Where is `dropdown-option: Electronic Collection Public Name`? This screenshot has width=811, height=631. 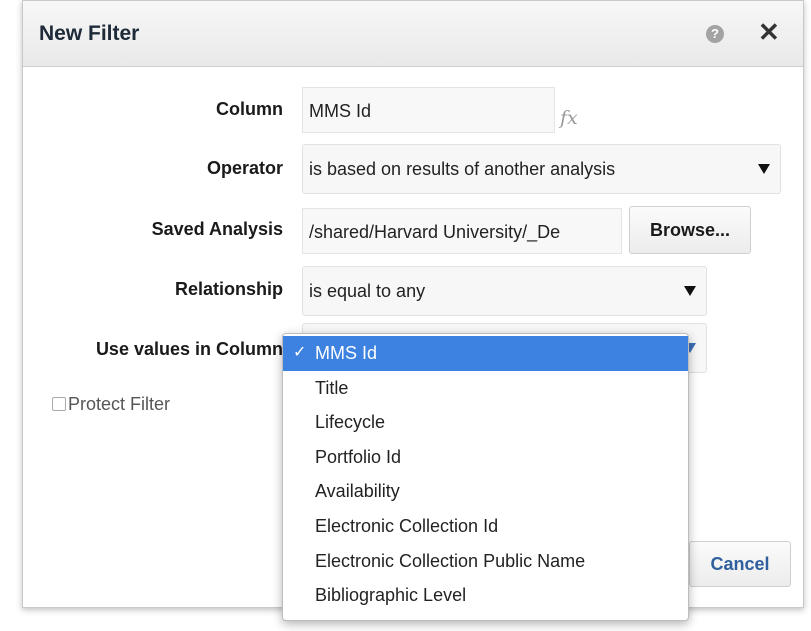 dropdown-option: Electronic Collection Public Name is located at coordinates (485, 561).